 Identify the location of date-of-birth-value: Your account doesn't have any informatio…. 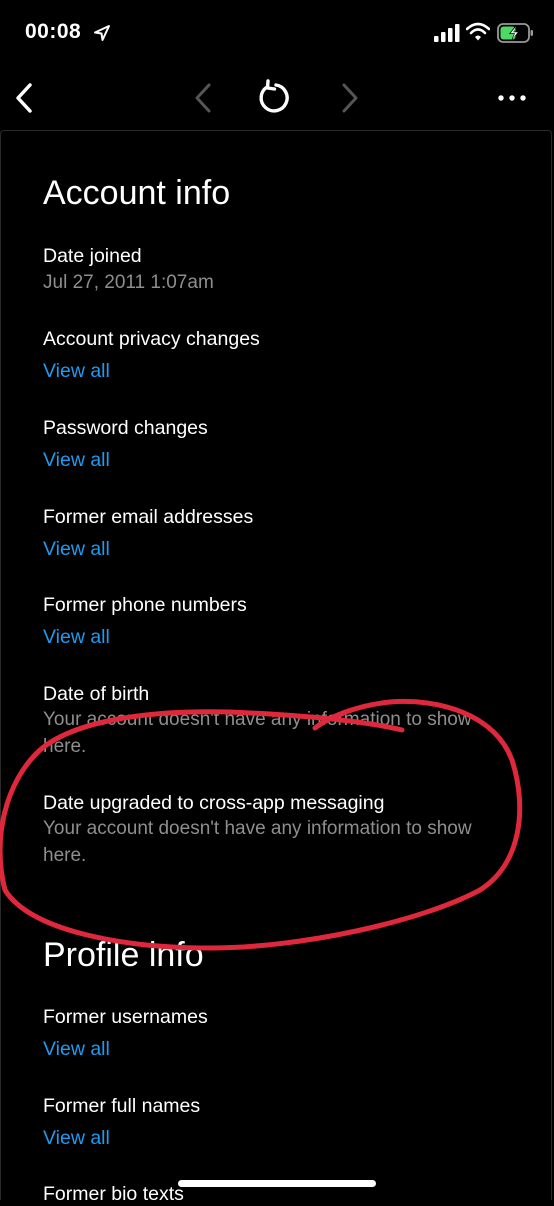
(257, 733).